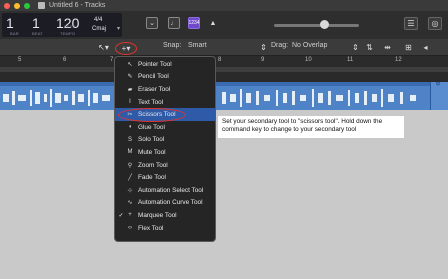 The width and height of the screenshot is (448, 279). I want to click on tuner-button: 1234, so click(194, 23).